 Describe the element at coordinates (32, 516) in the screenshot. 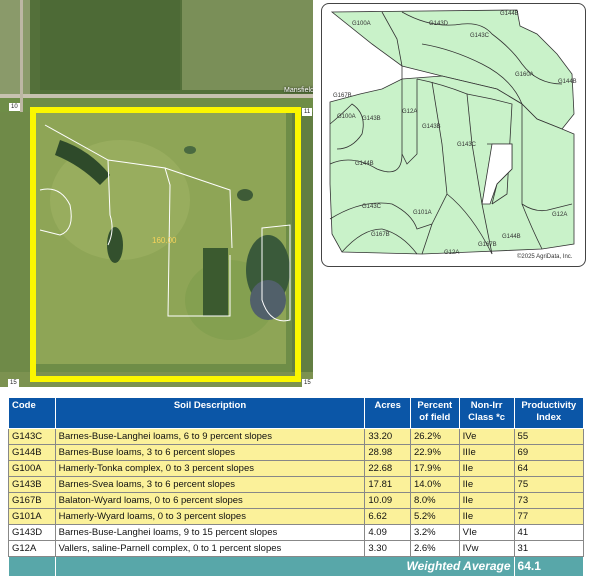

I see `soil-code-cell: G101A` at that location.